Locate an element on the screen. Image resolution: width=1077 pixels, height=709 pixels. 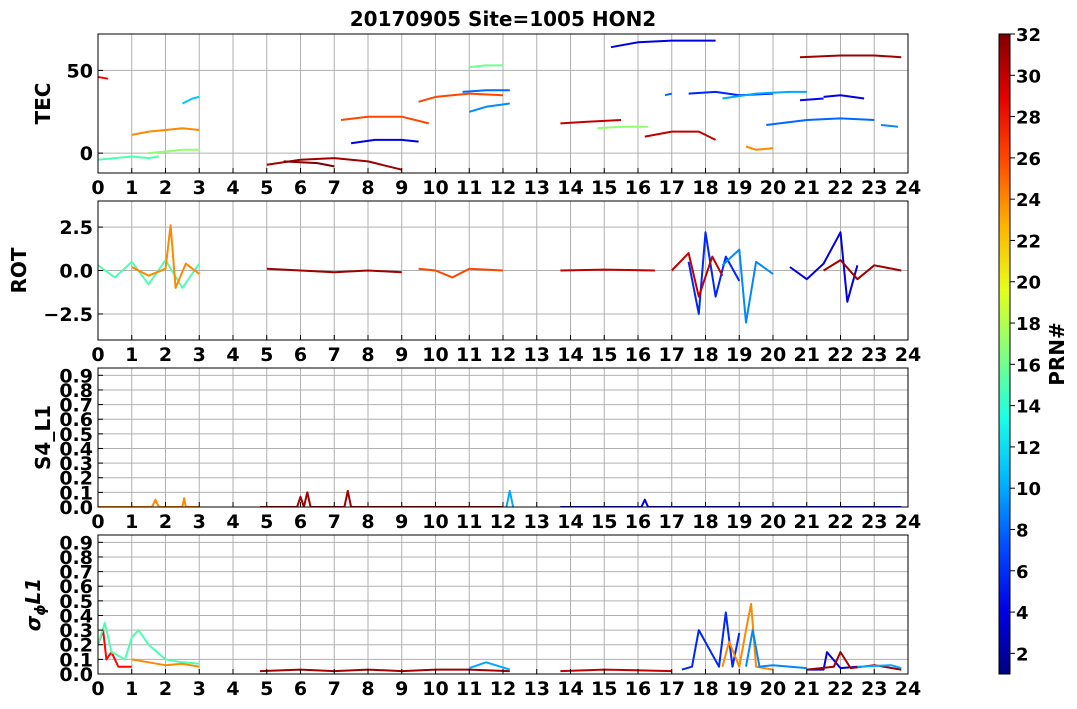
y-axis-label: TEC is located at coordinates (43, 104).